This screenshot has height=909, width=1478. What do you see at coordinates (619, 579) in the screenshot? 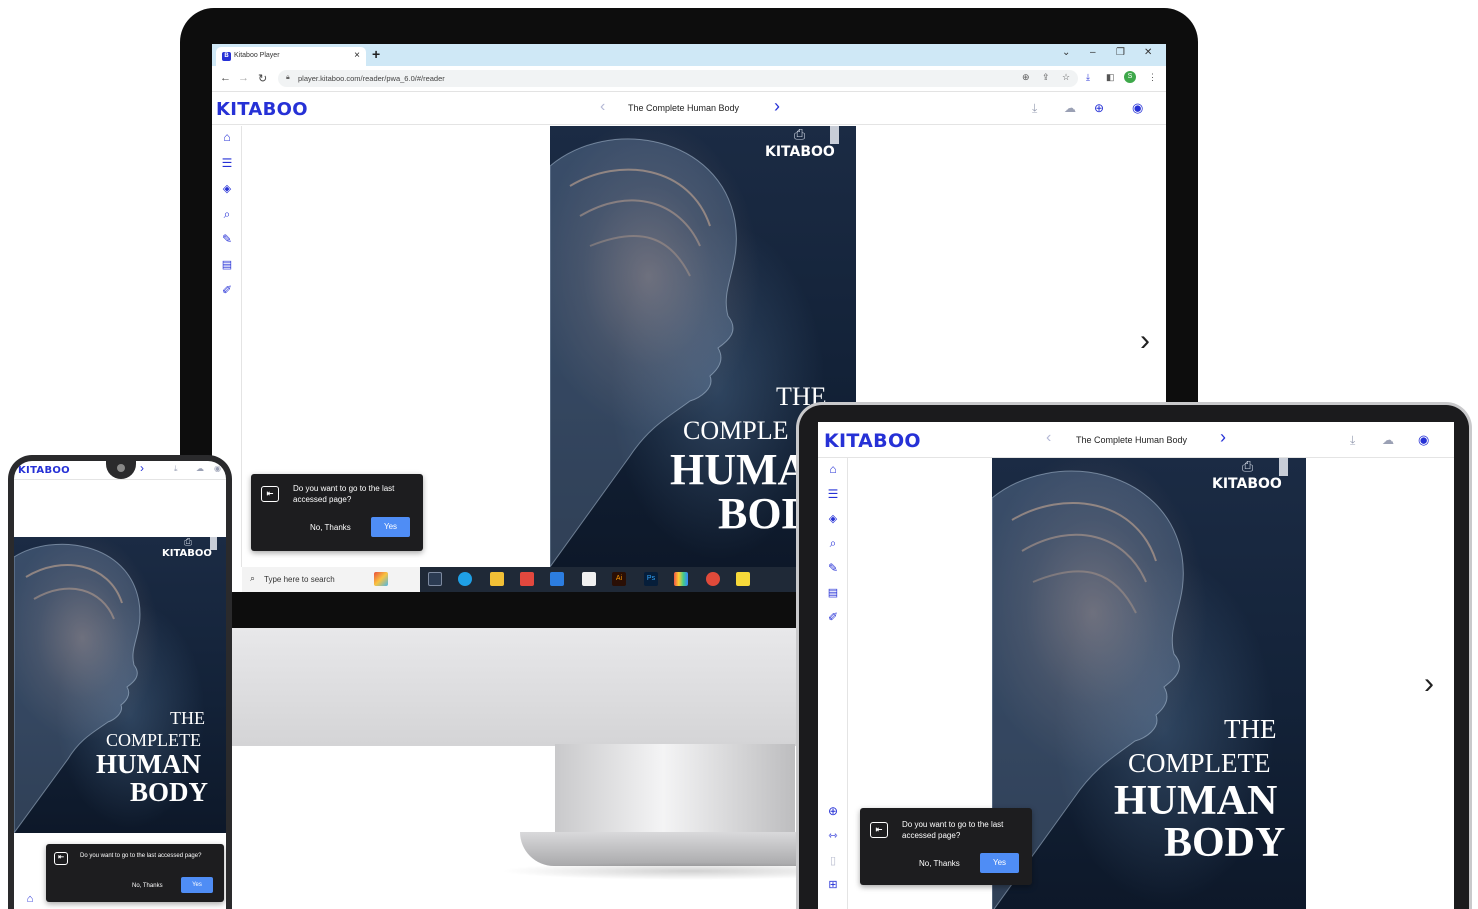
I see `illustrator-icon: Ai` at bounding box center [619, 579].